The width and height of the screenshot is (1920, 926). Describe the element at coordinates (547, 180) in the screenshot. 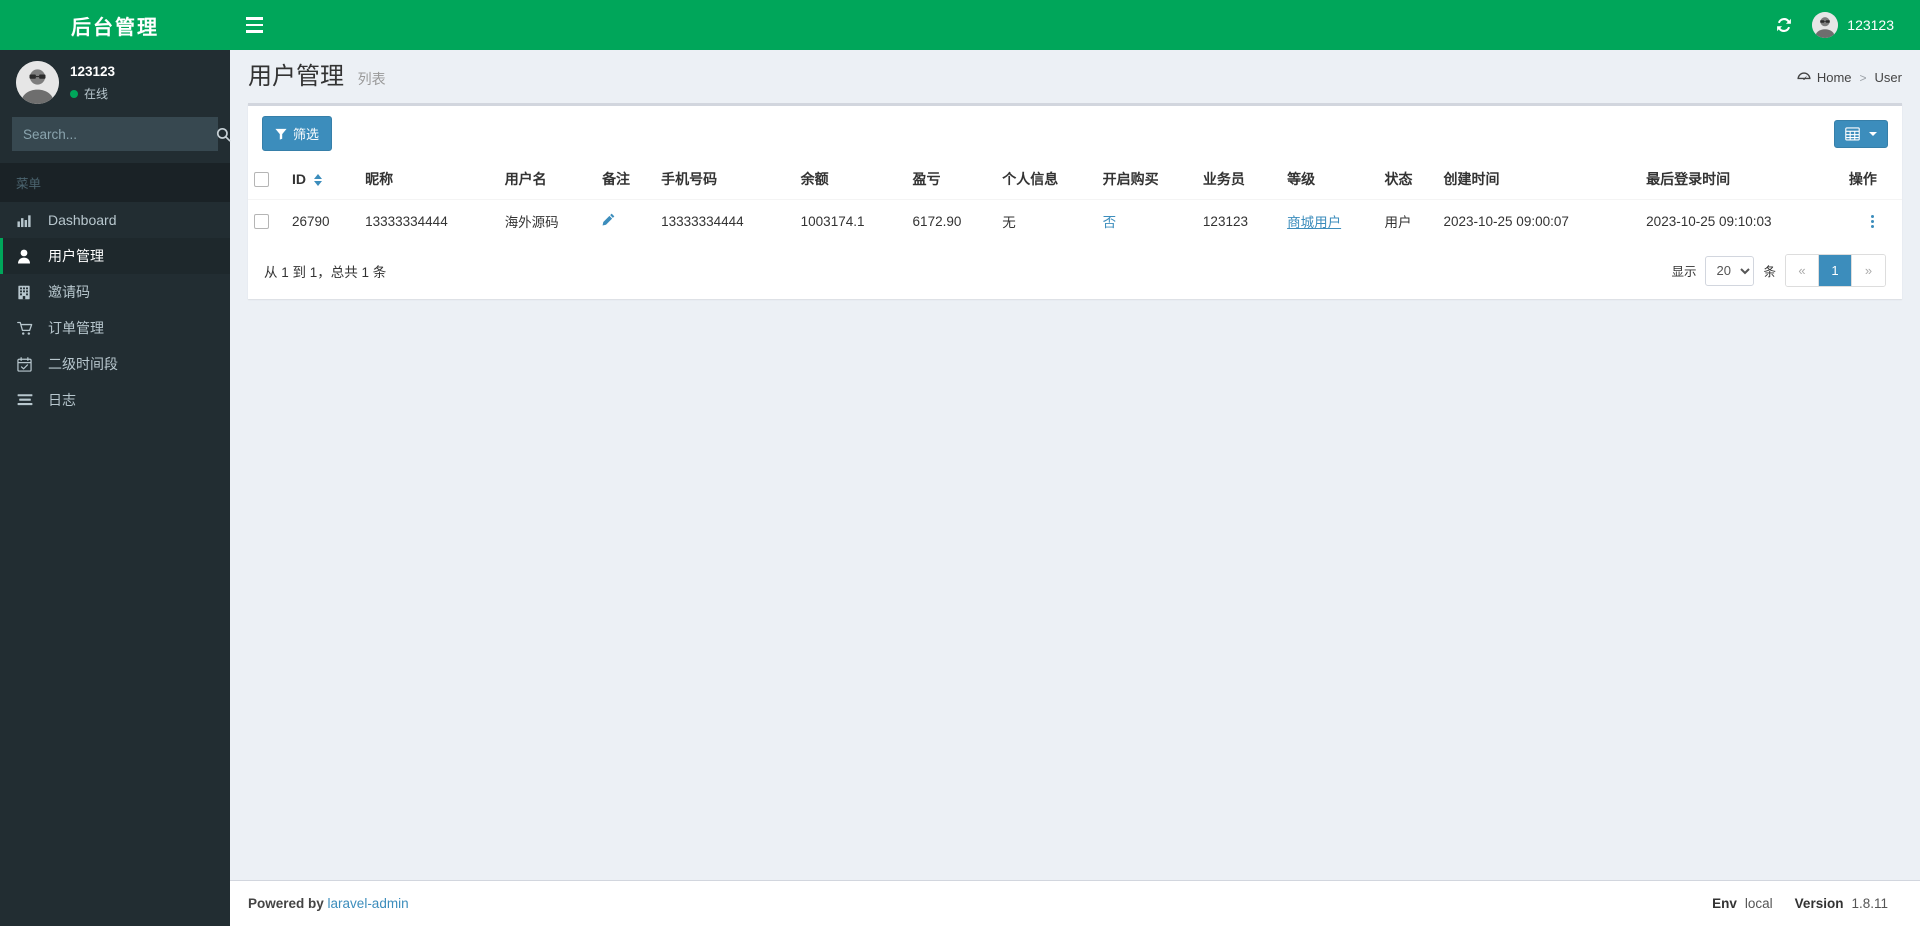

I see `column-header-username: 用户名` at that location.